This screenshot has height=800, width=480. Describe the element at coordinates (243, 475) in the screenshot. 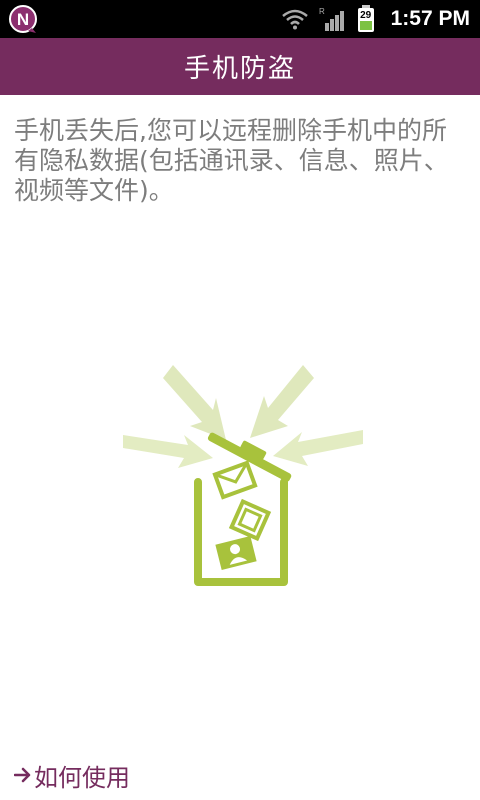

I see `trash-bin-icon` at that location.